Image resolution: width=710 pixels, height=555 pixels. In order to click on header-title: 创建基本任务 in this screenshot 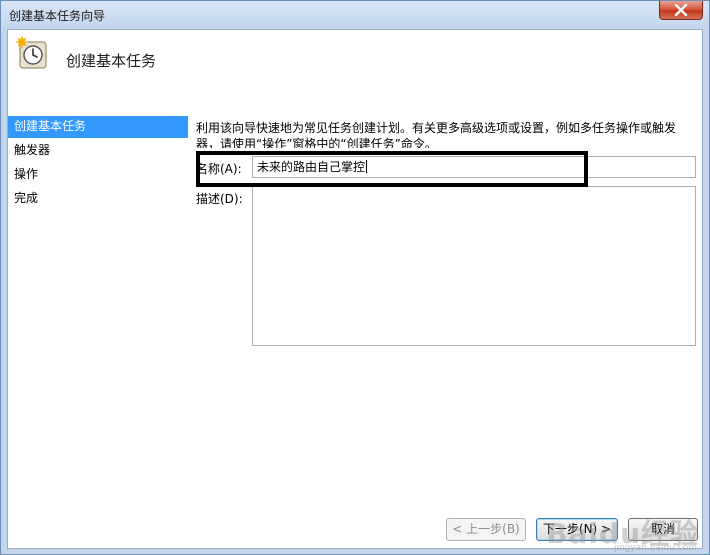, I will do `click(111, 61)`.